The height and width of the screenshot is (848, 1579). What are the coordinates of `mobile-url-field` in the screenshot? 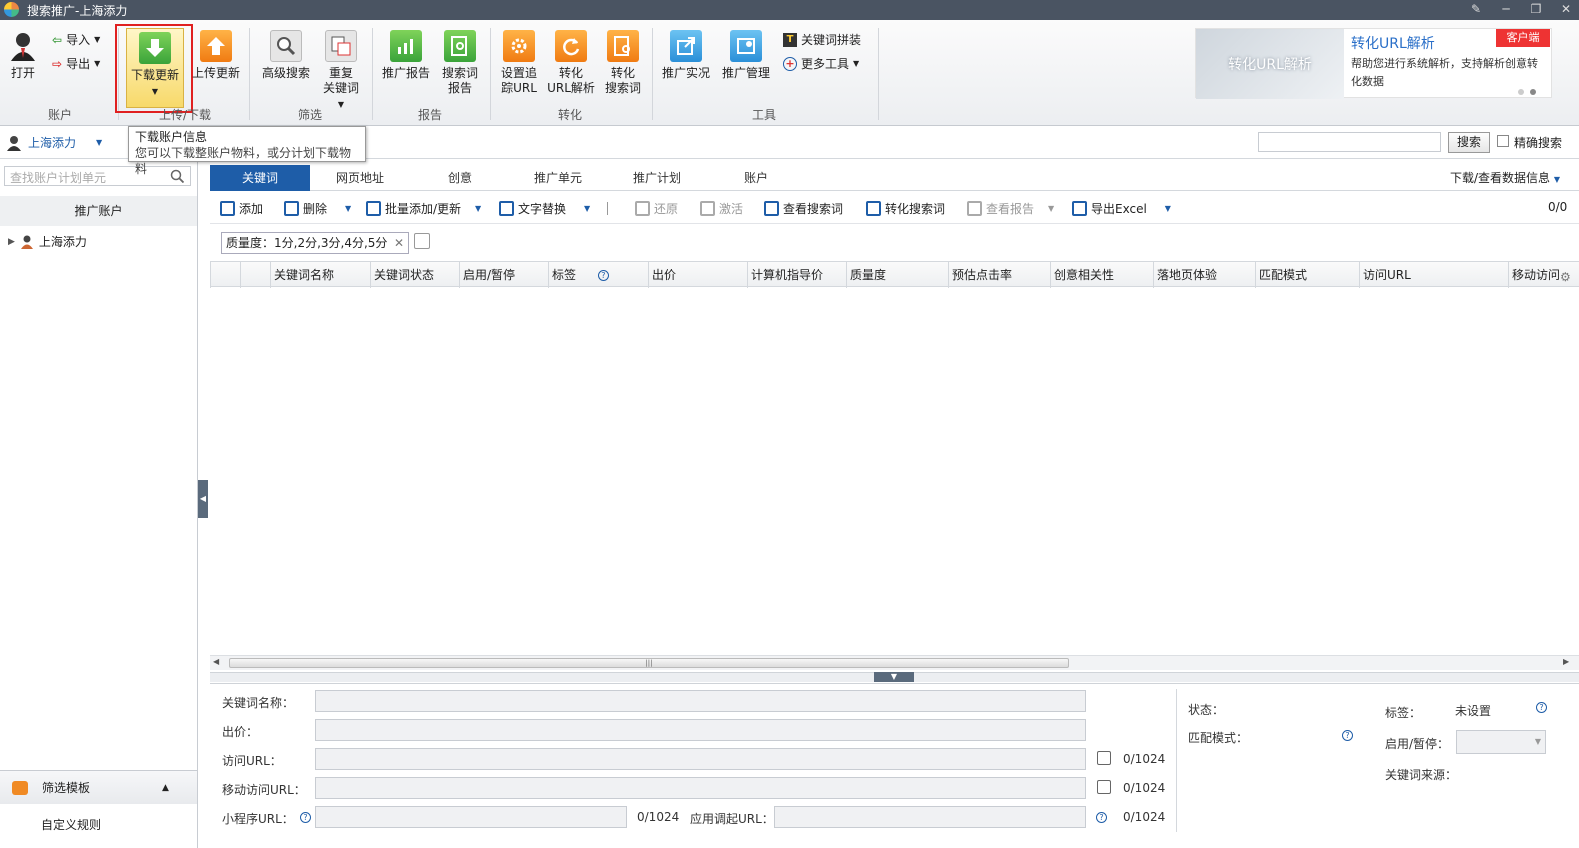 It's located at (700, 788).